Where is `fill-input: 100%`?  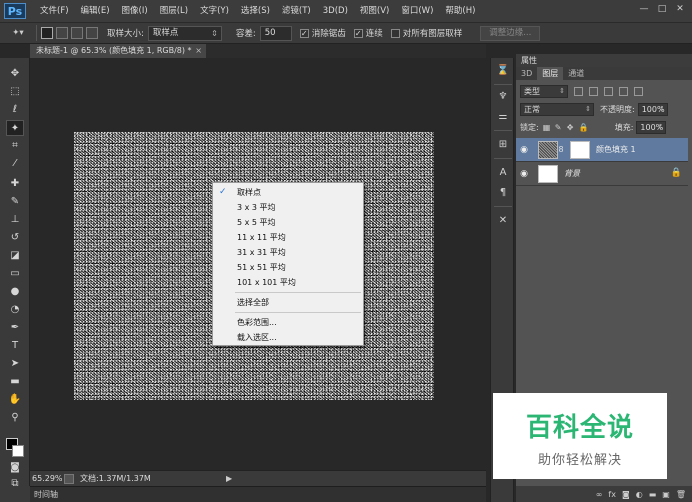 fill-input: 100% is located at coordinates (651, 127).